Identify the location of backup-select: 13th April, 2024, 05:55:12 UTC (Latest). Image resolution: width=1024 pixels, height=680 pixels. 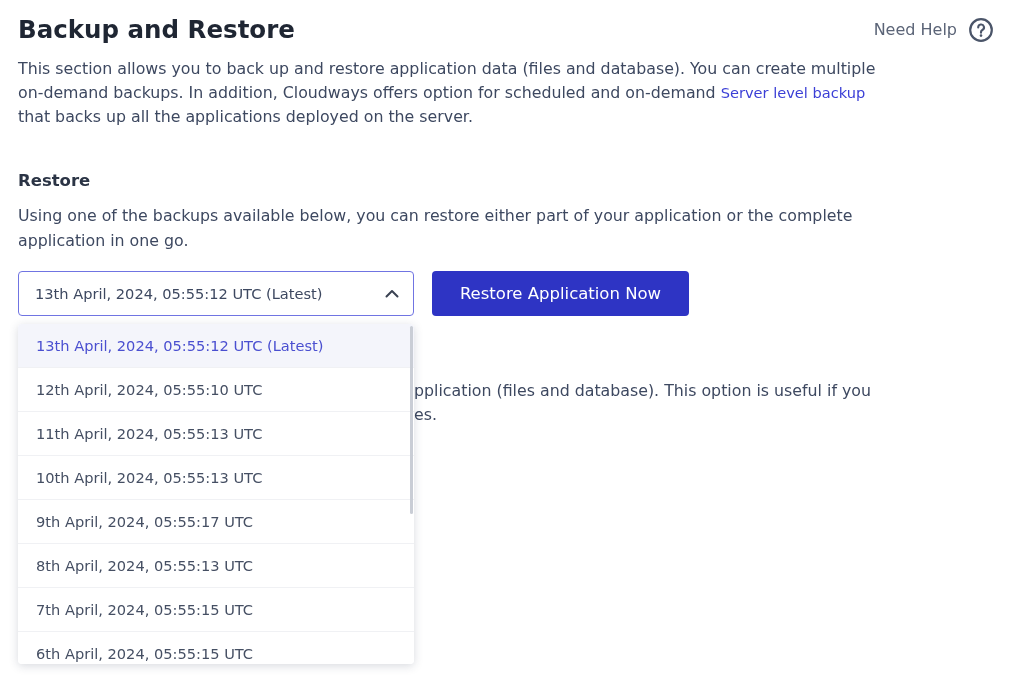
(216, 293).